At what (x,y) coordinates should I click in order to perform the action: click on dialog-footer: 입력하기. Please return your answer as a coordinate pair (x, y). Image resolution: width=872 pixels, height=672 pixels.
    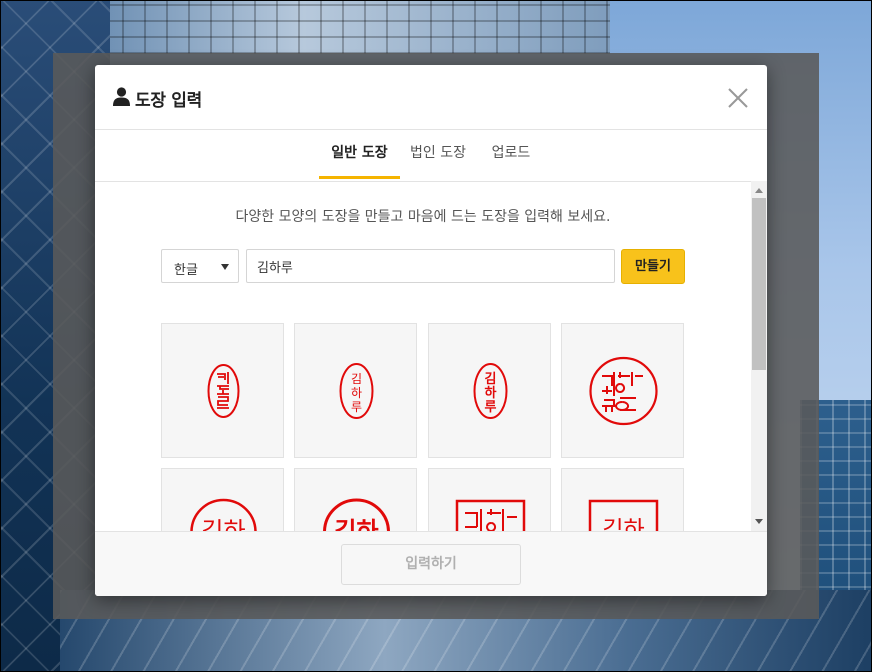
    Looking at the image, I should click on (431, 563).